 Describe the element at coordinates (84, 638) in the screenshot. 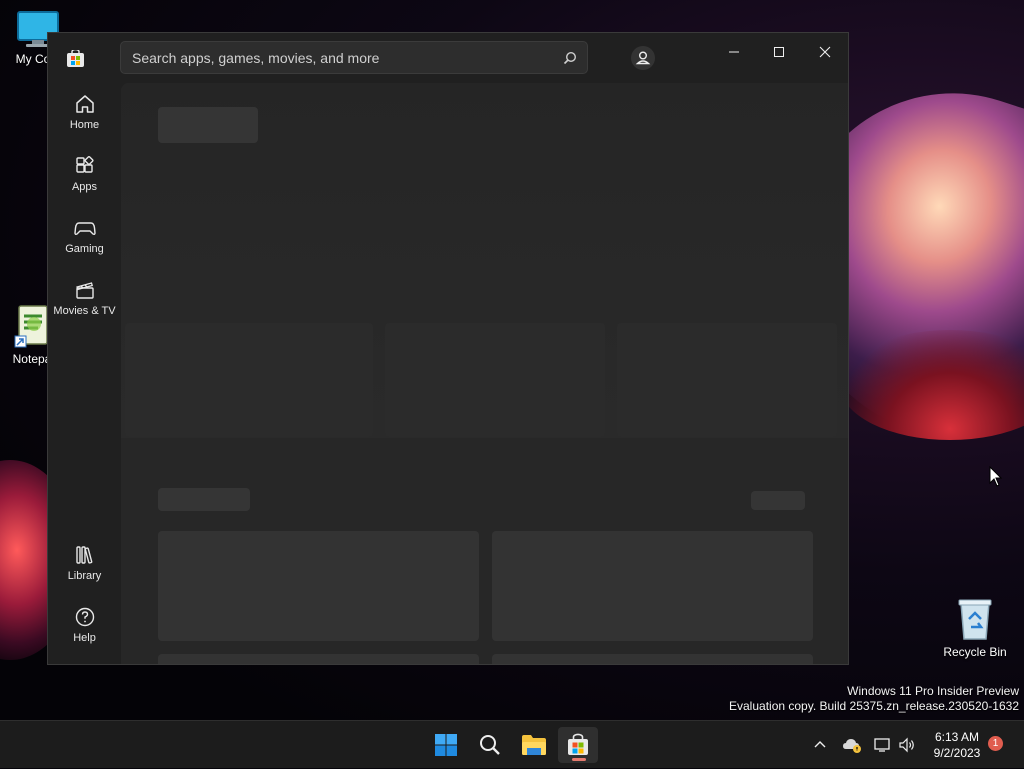

I see `nav-label: Help` at that location.